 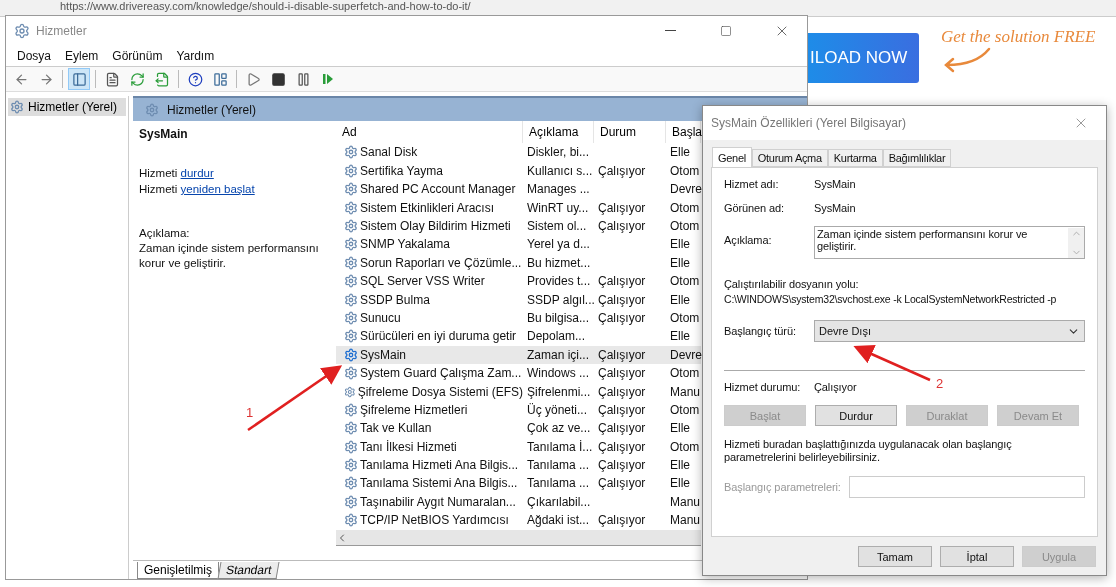 What do you see at coordinates (165, 233) in the screenshot?
I see `description-label: Açıklama:` at bounding box center [165, 233].